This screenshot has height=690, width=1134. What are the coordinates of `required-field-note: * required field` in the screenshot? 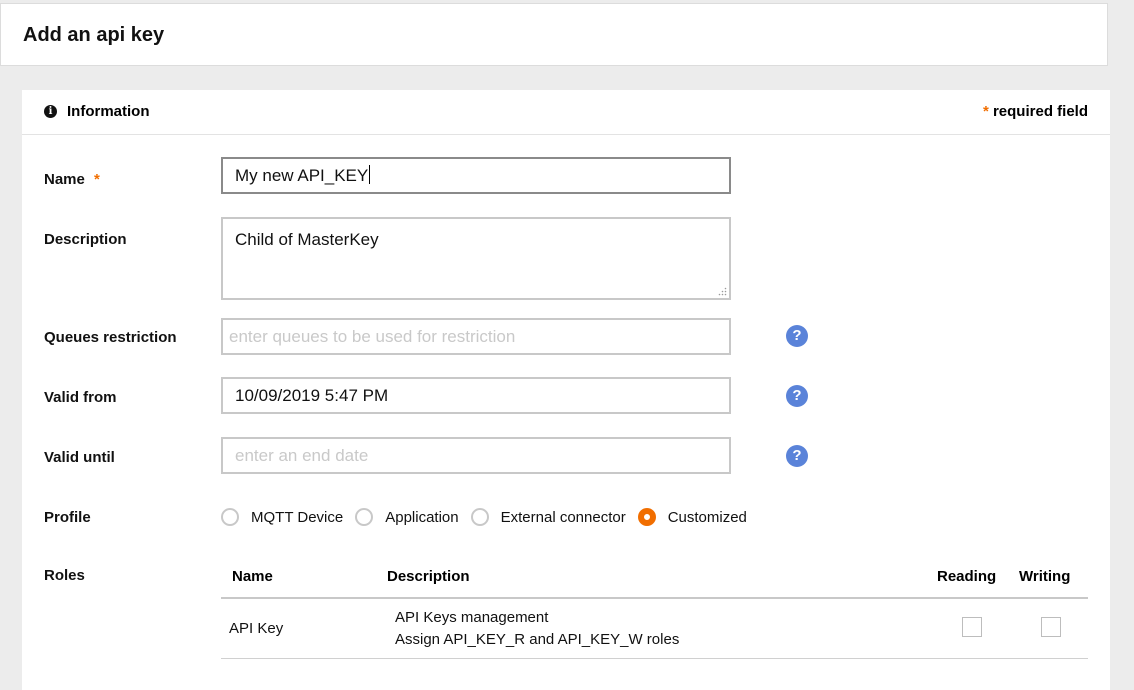 It's located at (1035, 111).